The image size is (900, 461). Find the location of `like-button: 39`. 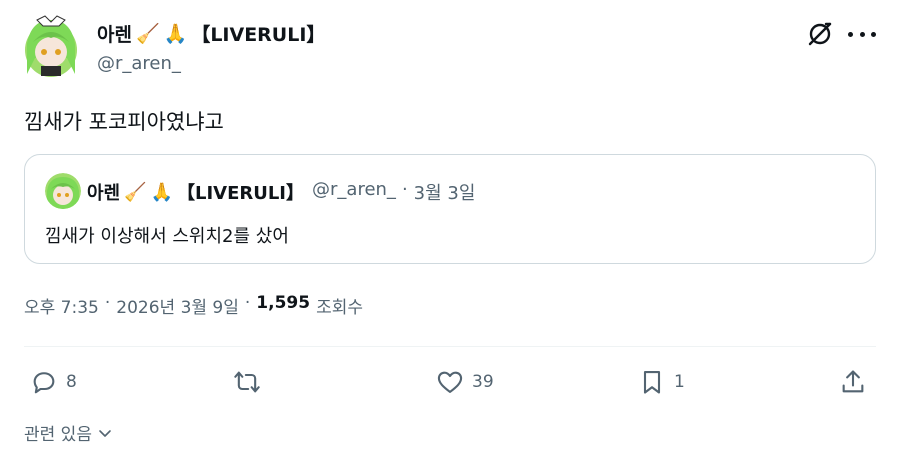

like-button: 39 is located at coordinates (465, 382).